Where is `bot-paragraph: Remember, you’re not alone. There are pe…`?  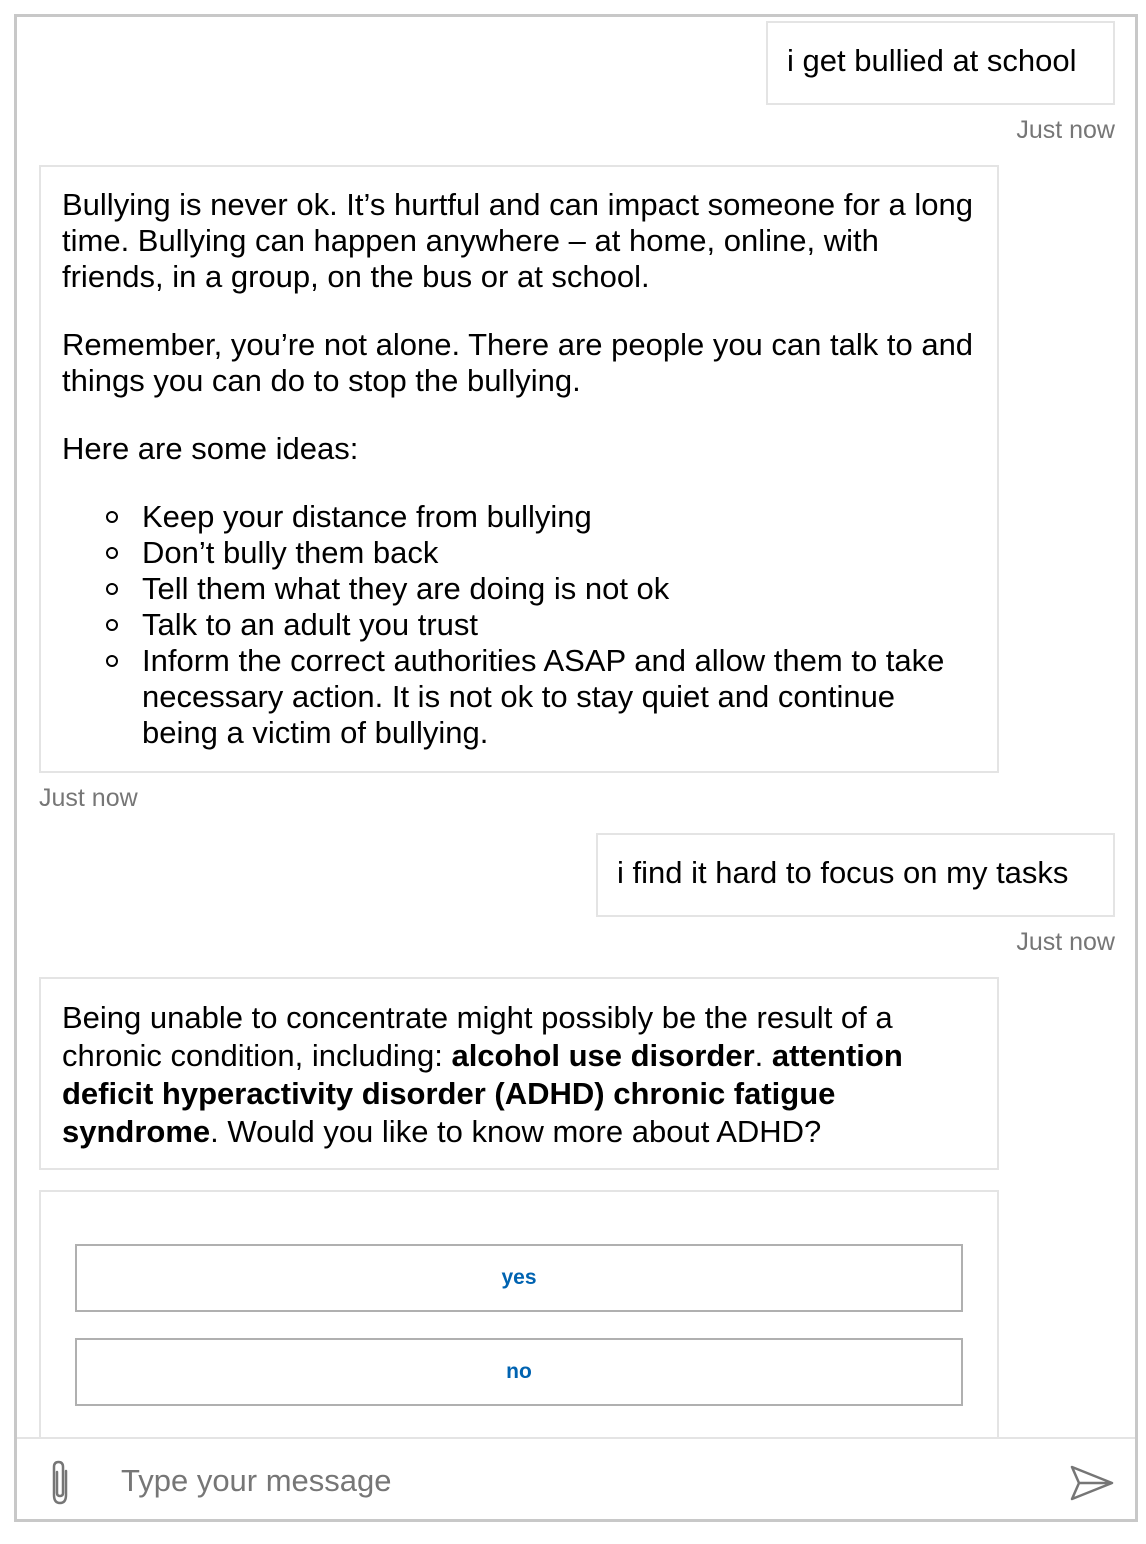
bot-paragraph: Remember, you’re not alone. There are pe… is located at coordinates (518, 362).